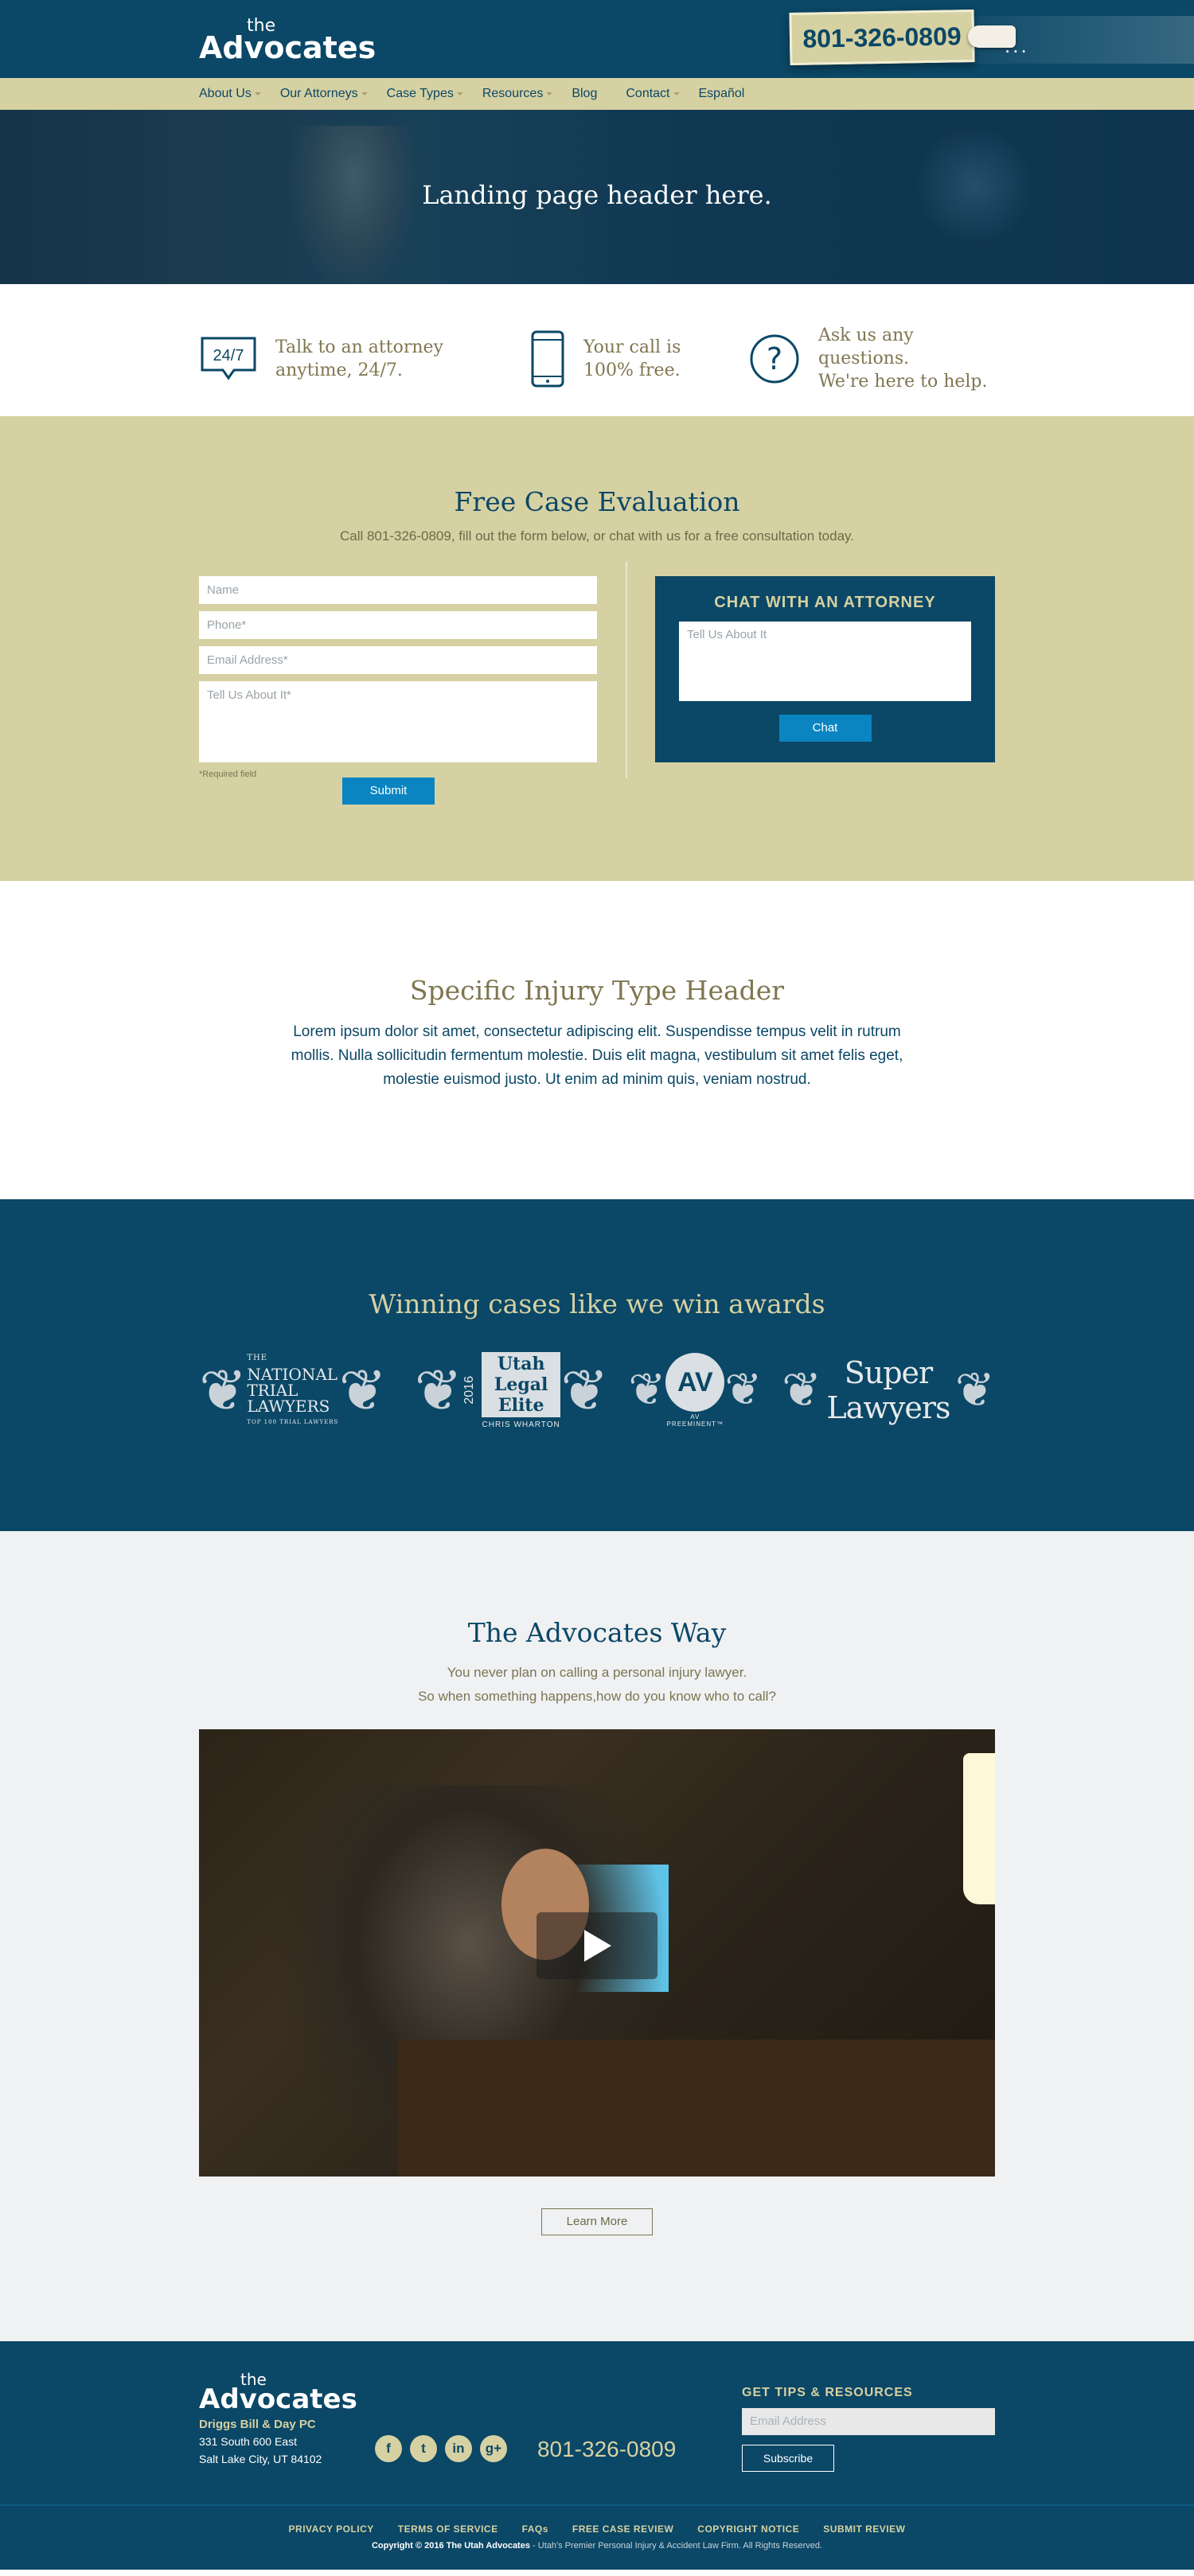 The image size is (1194, 2576). I want to click on feature-free-call: Your call is 100% free., so click(609, 358).